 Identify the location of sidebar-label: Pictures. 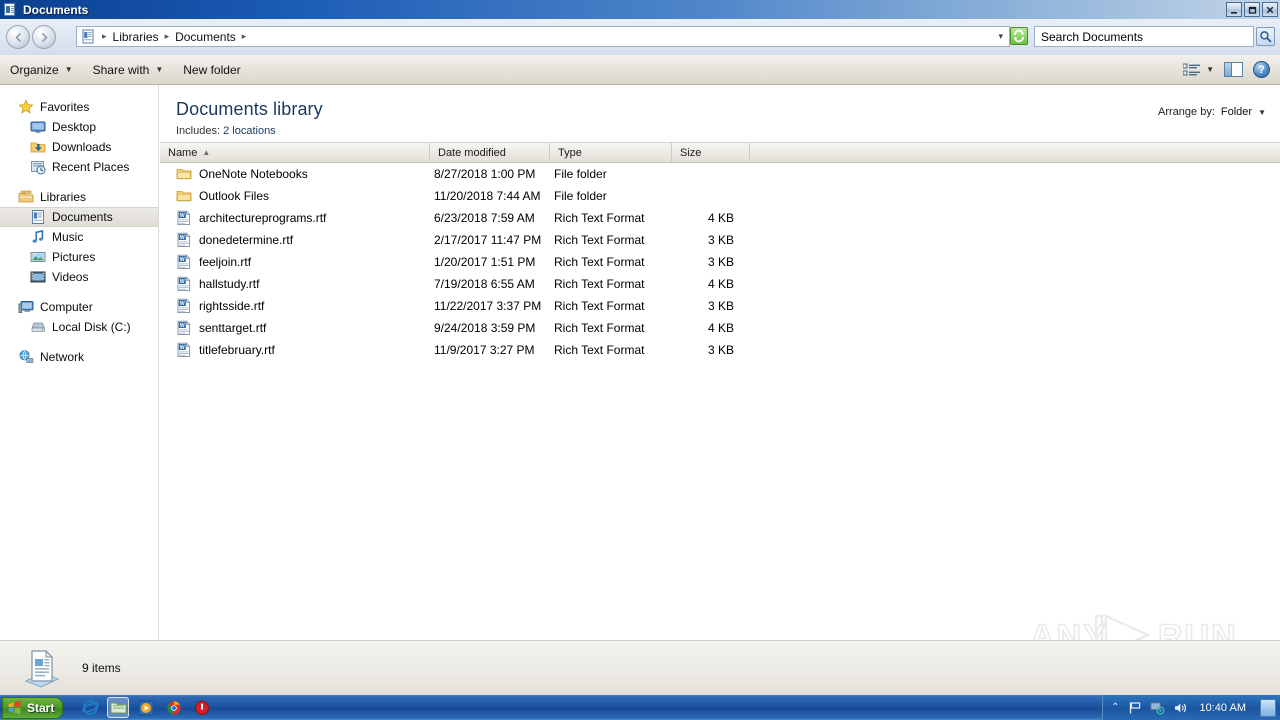
(74, 257).